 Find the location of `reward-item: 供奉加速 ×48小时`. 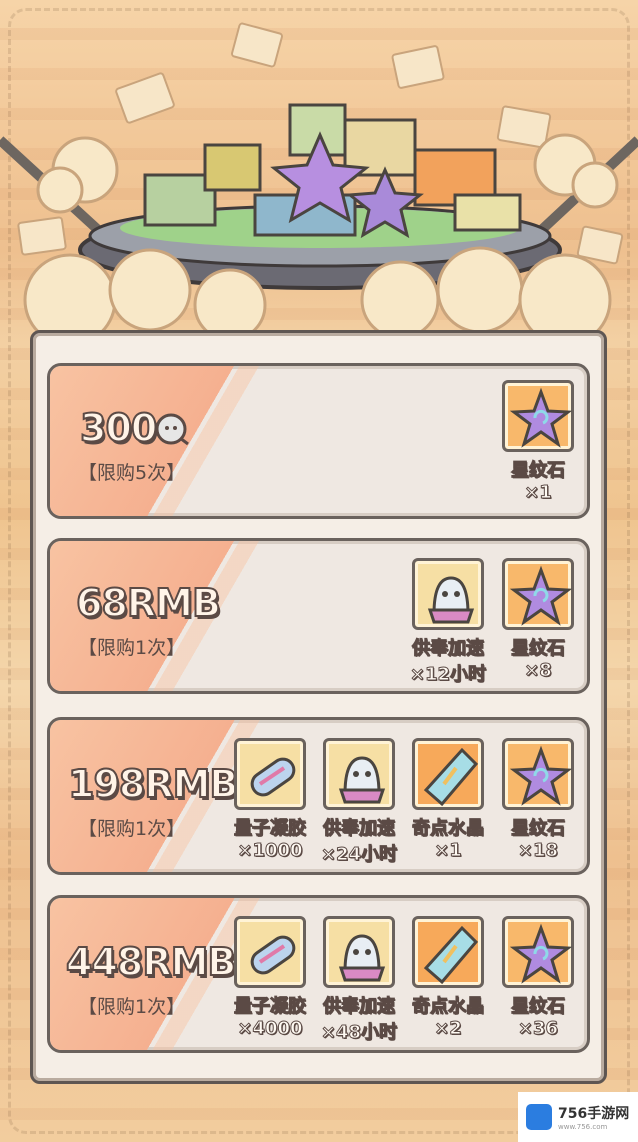

reward-item: 供奉加速 ×48小时 is located at coordinates (359, 980).